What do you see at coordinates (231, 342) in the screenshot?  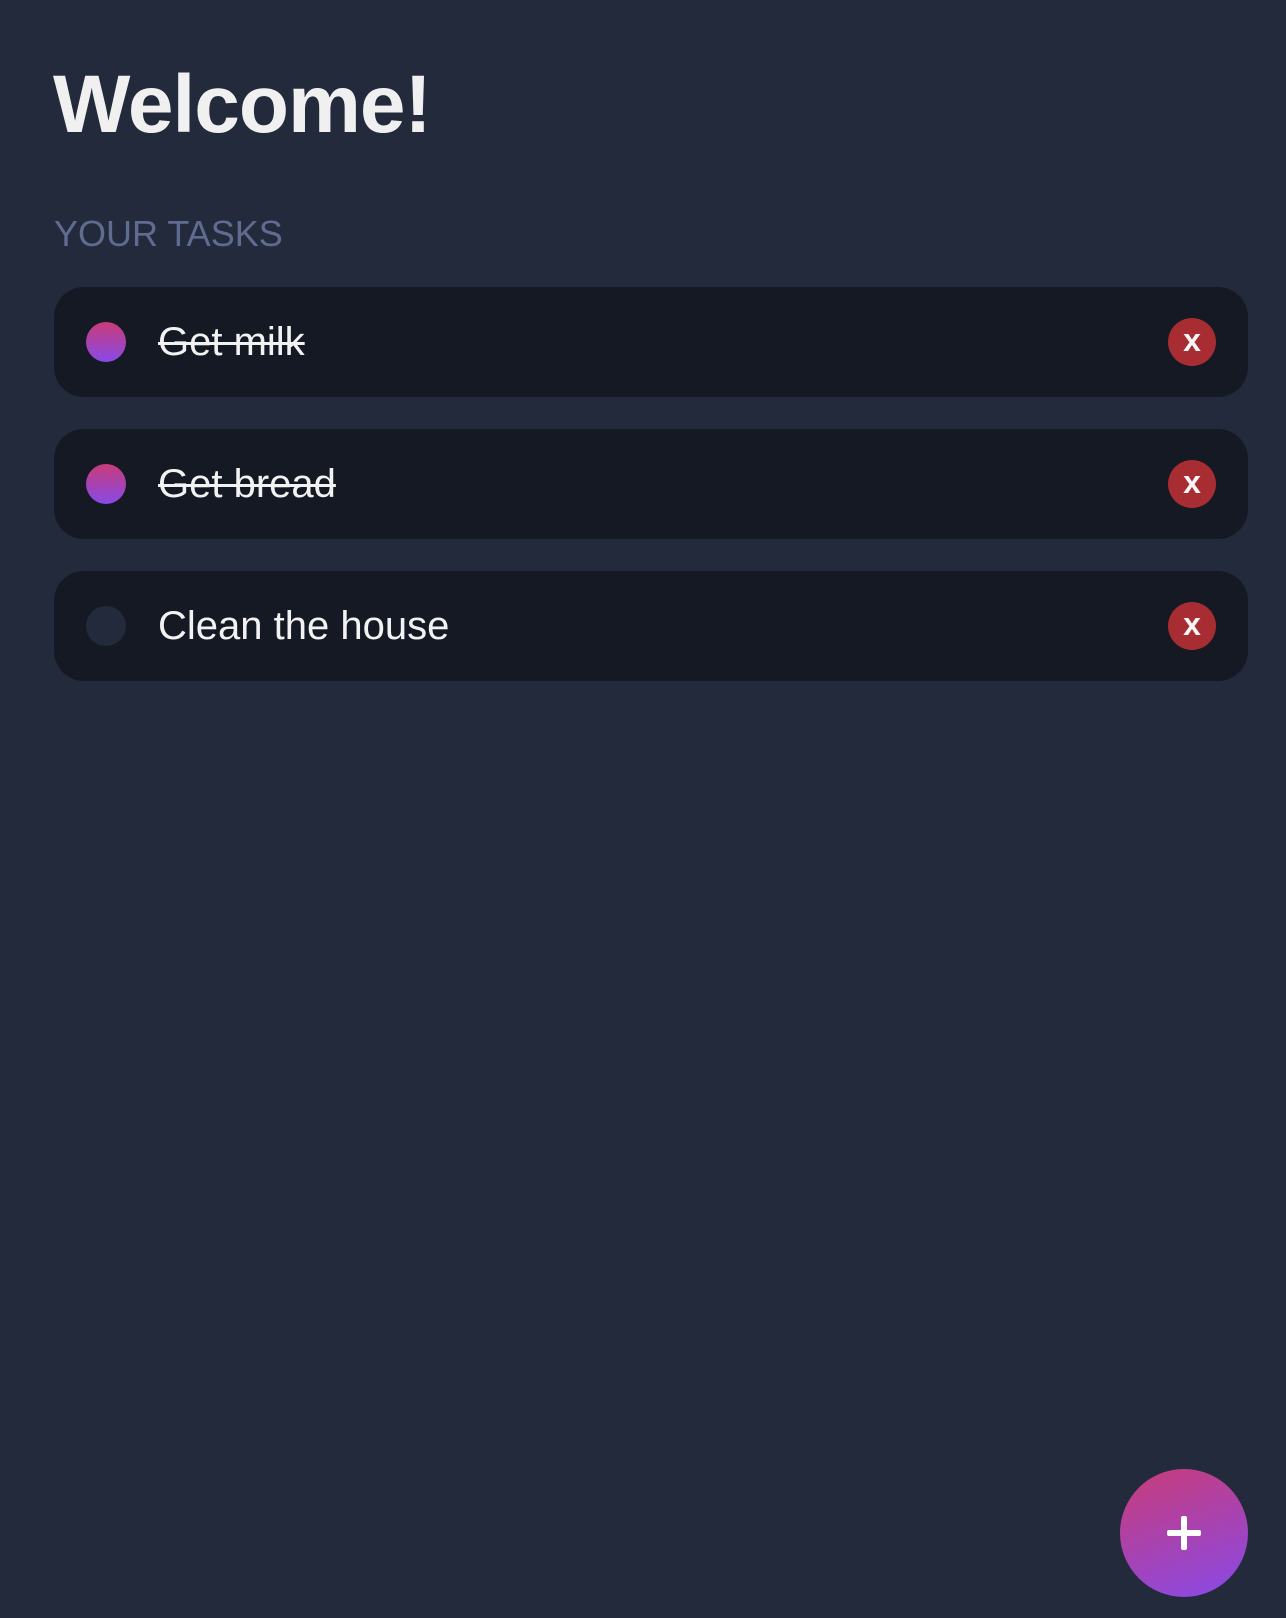 I see `task-text: Get milk` at bounding box center [231, 342].